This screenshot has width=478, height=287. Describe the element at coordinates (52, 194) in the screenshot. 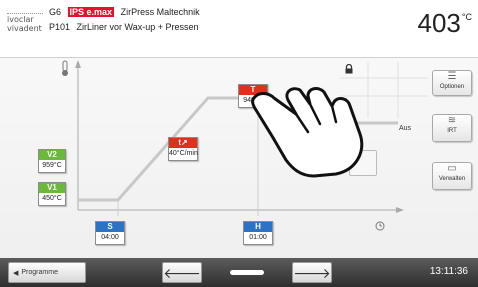

I see `v1-param-button: V1 450°C` at that location.